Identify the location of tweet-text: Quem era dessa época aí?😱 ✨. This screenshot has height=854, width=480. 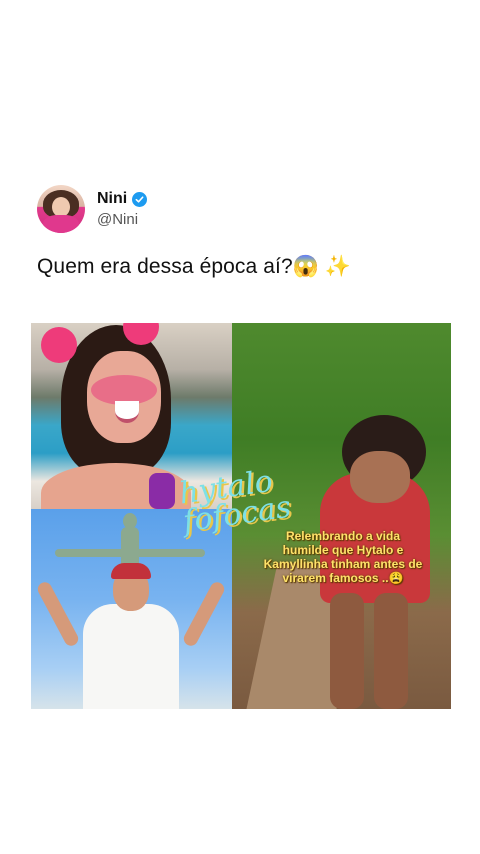
(194, 266).